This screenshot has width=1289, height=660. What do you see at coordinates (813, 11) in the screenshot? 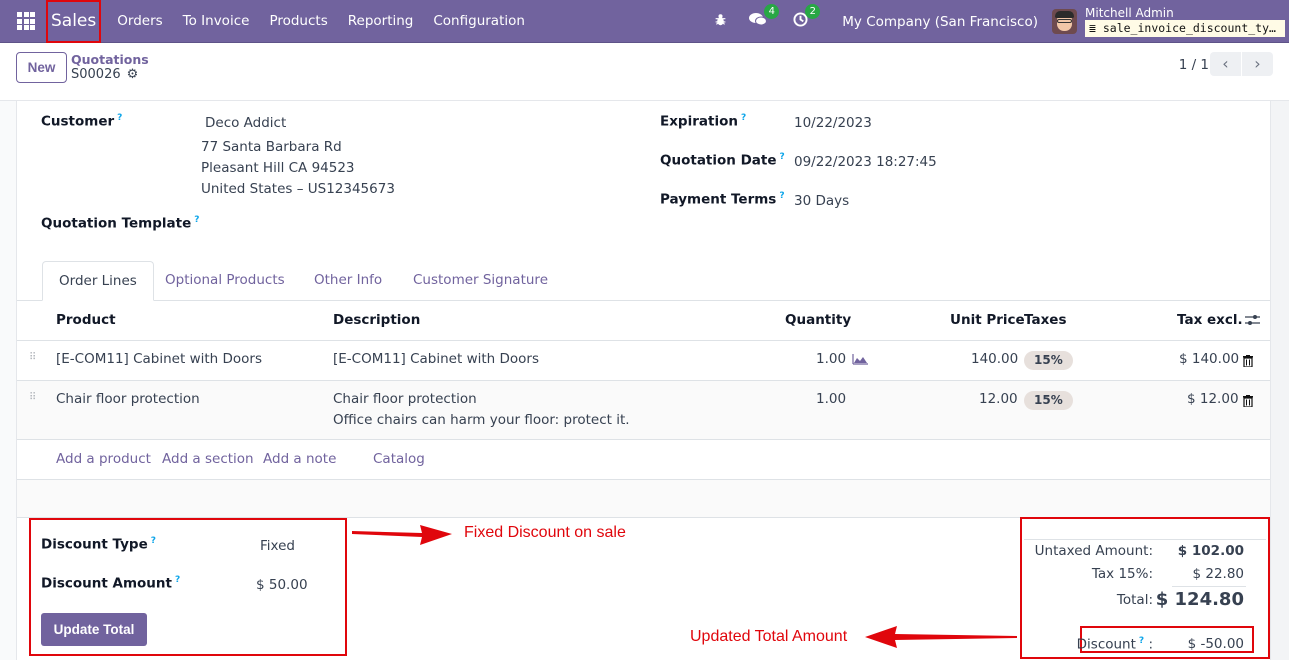
I see `activities-count-badge: 2` at bounding box center [813, 11].